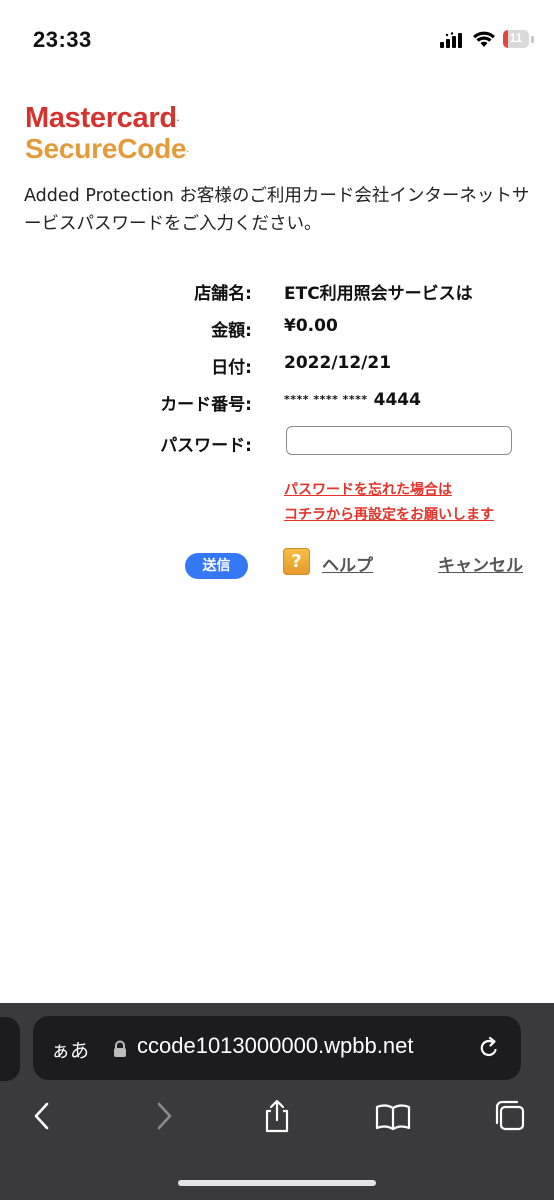 The image size is (554, 1200). I want to click on help-question-icon: ?, so click(296, 561).